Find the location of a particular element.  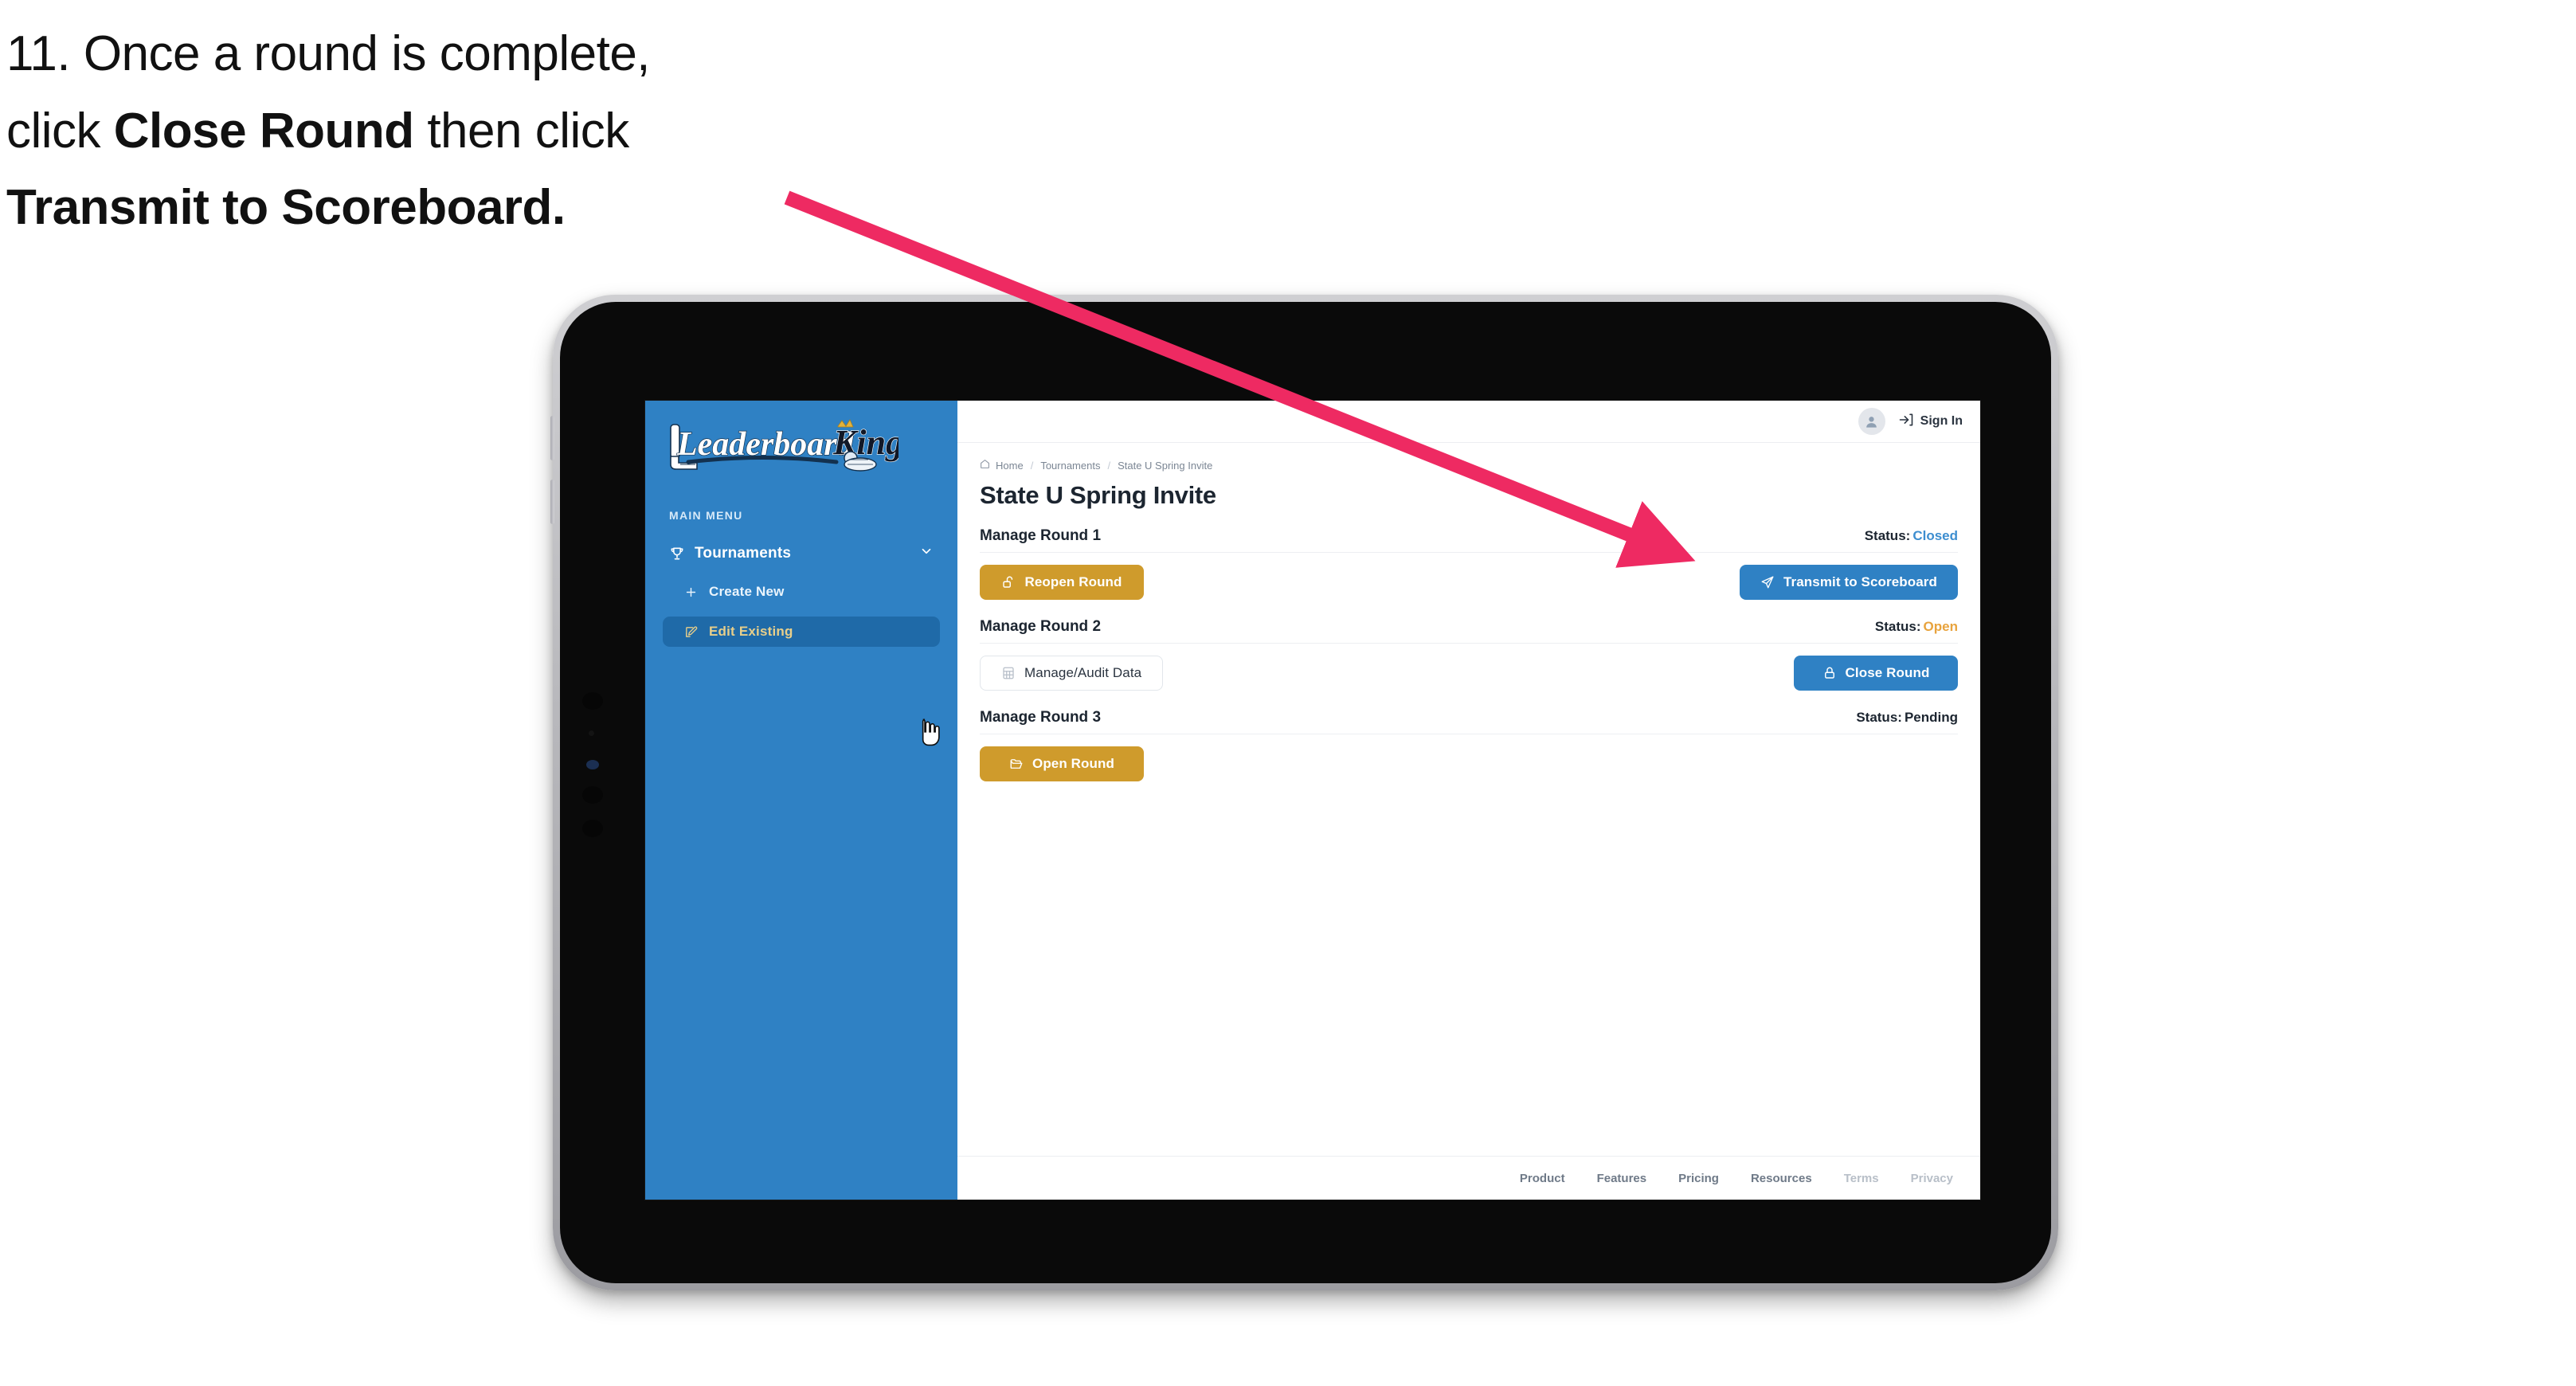

status-value: Open is located at coordinates (1940, 626).